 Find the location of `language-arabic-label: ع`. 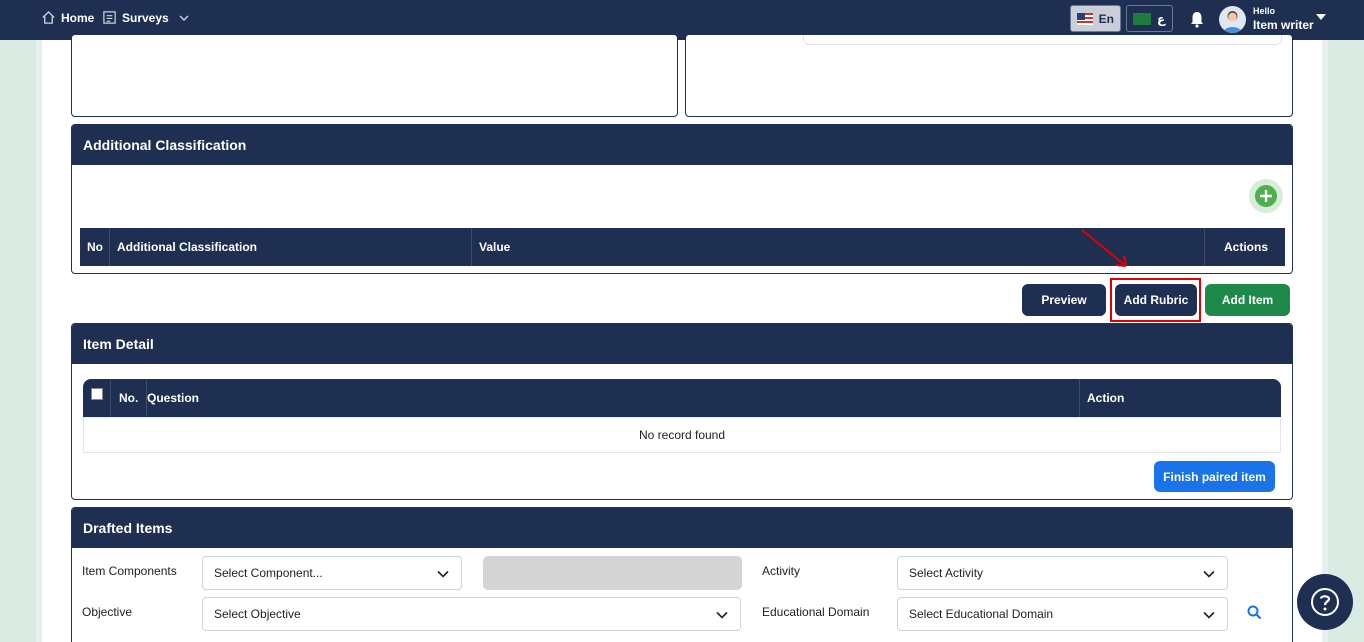

language-arabic-label: ع is located at coordinates (1161, 18).